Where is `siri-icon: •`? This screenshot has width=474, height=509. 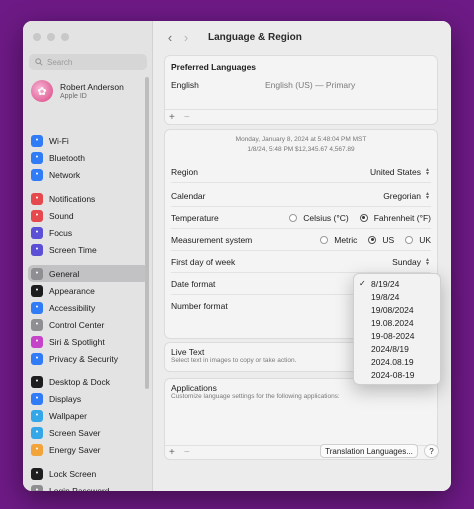
siri-icon: • is located at coordinates (37, 341).